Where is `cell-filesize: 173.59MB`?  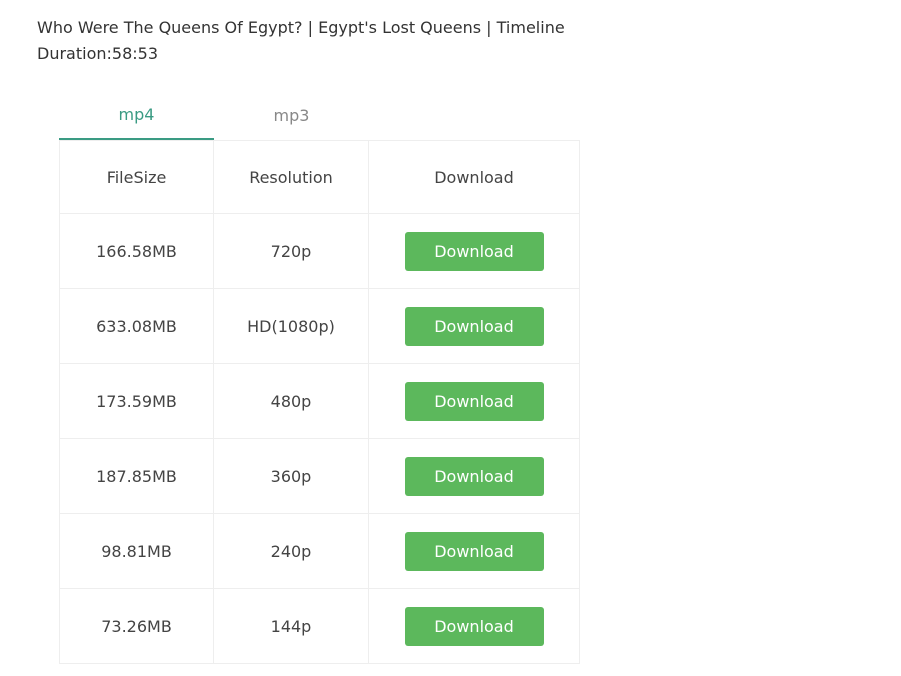
cell-filesize: 173.59MB is located at coordinates (136, 401).